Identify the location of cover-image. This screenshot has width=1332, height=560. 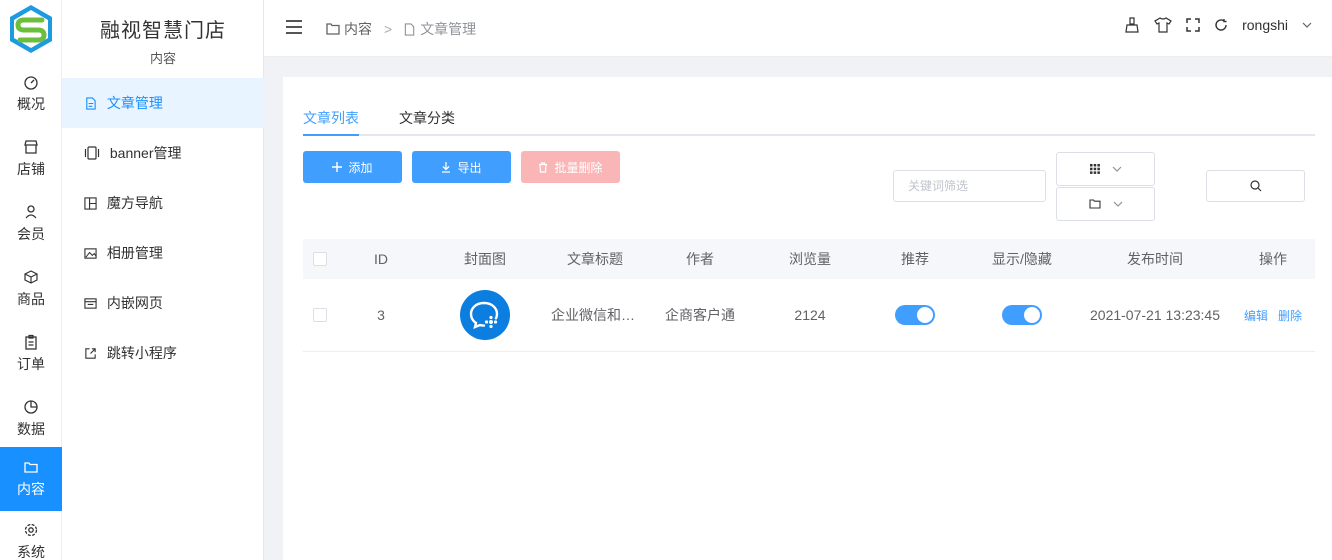
(485, 315).